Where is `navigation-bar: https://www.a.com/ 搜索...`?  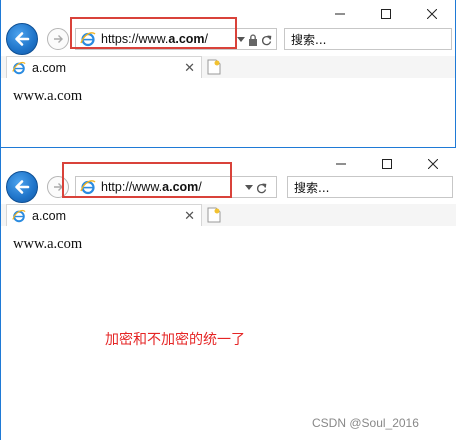 navigation-bar: https://www.a.com/ 搜索... is located at coordinates (228, 40).